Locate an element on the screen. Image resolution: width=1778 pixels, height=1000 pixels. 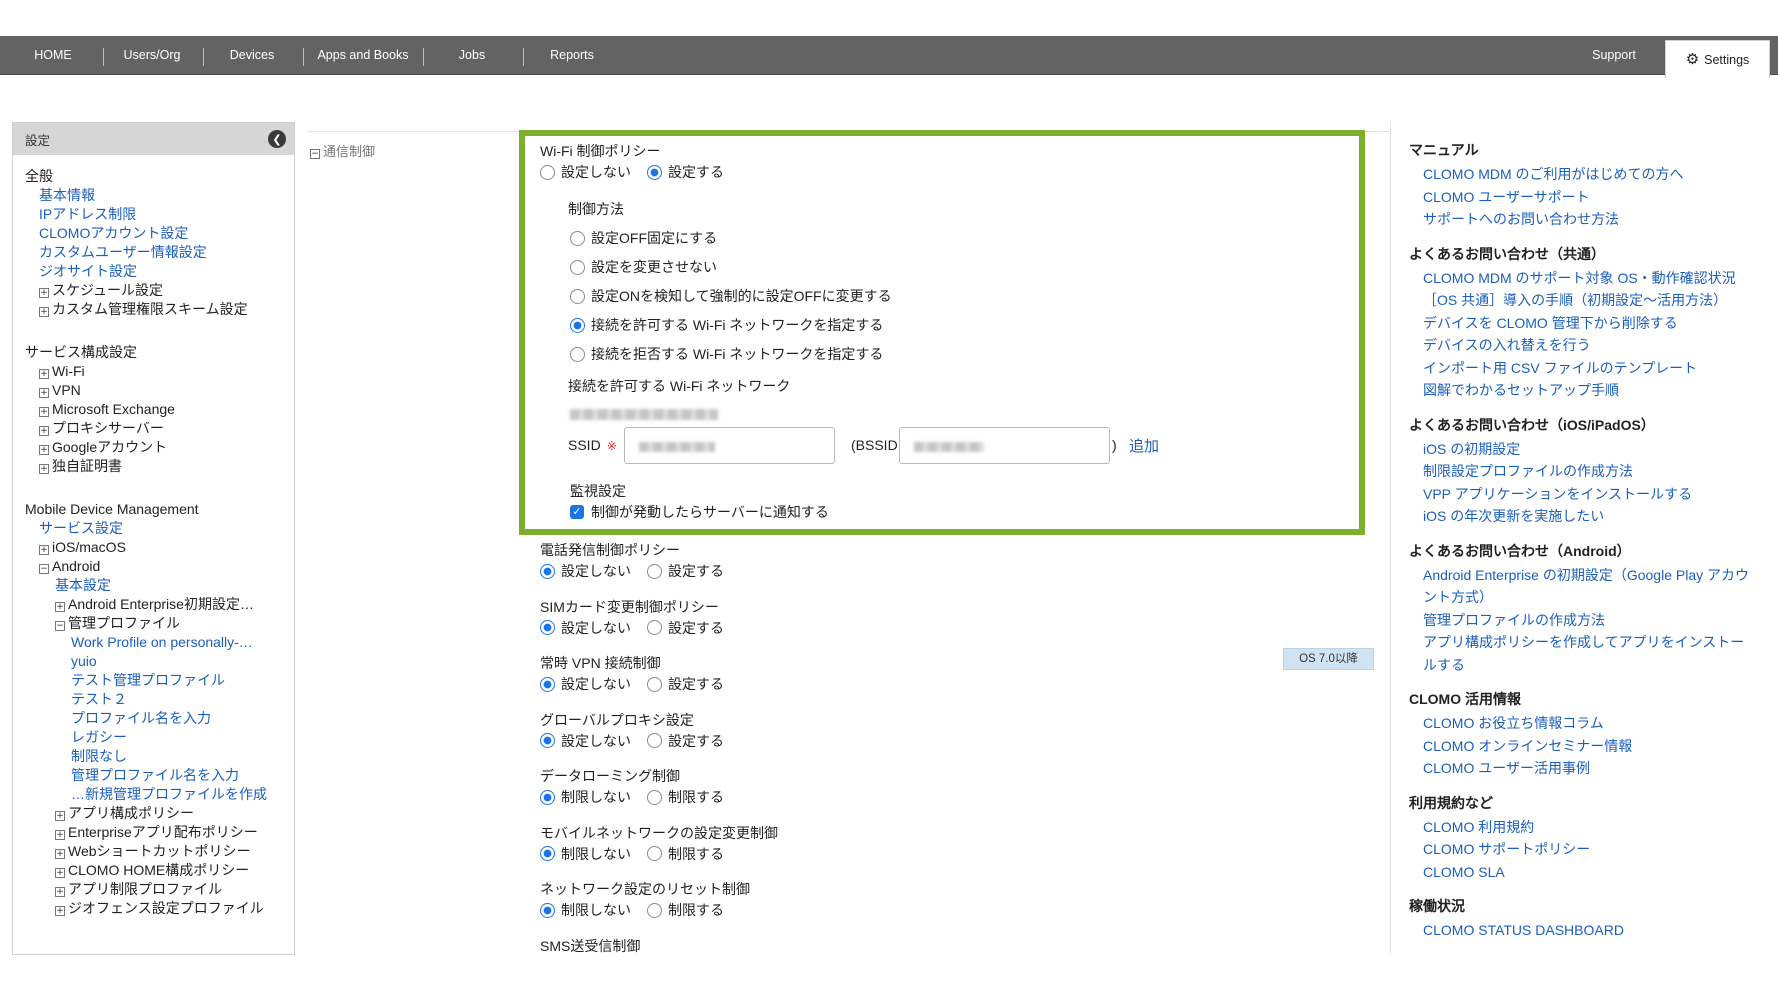
sidebar-item: + VPN is located at coordinates (157, 390).